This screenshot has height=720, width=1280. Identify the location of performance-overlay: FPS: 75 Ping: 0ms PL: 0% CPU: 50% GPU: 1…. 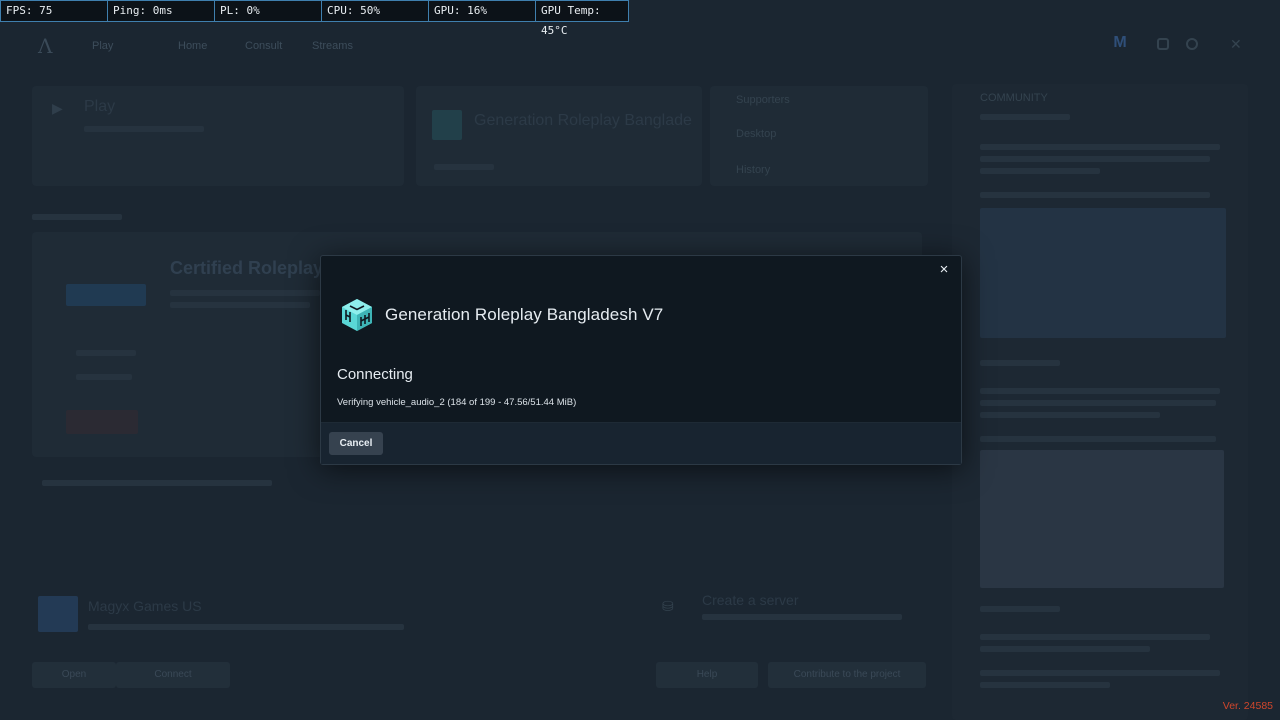
(314, 18).